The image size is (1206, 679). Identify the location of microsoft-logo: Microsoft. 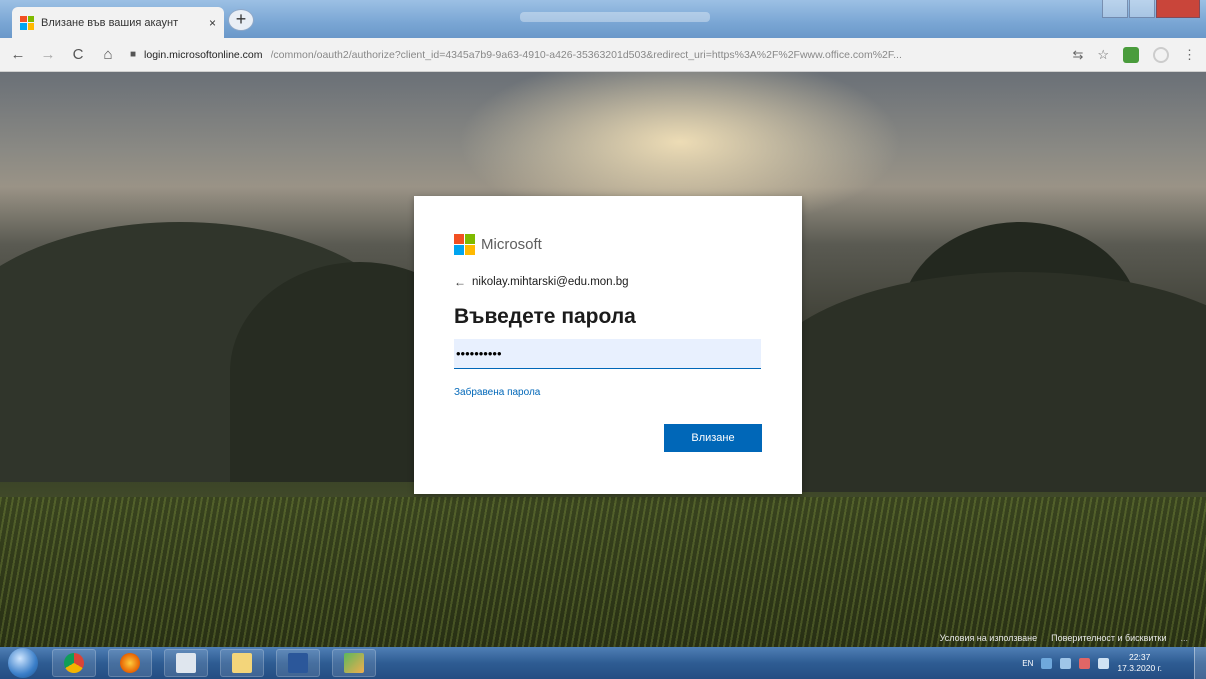
(498, 244).